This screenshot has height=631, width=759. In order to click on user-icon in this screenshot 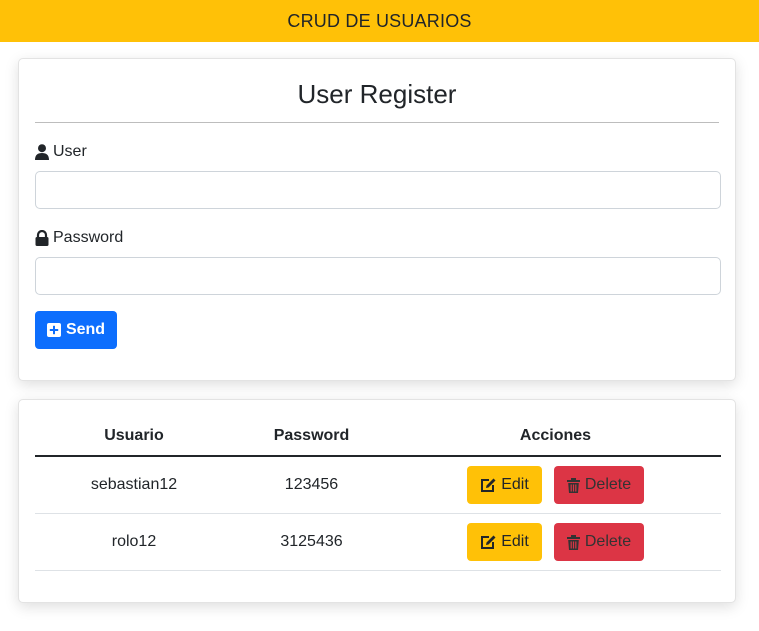, I will do `click(42, 152)`.